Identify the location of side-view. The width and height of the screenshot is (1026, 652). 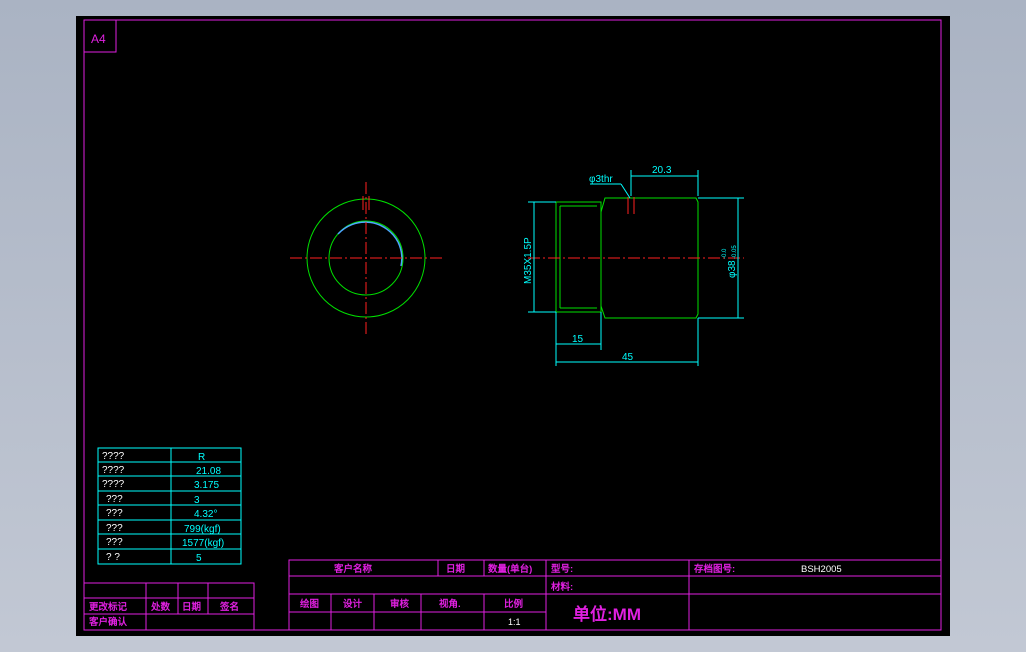
(636, 258).